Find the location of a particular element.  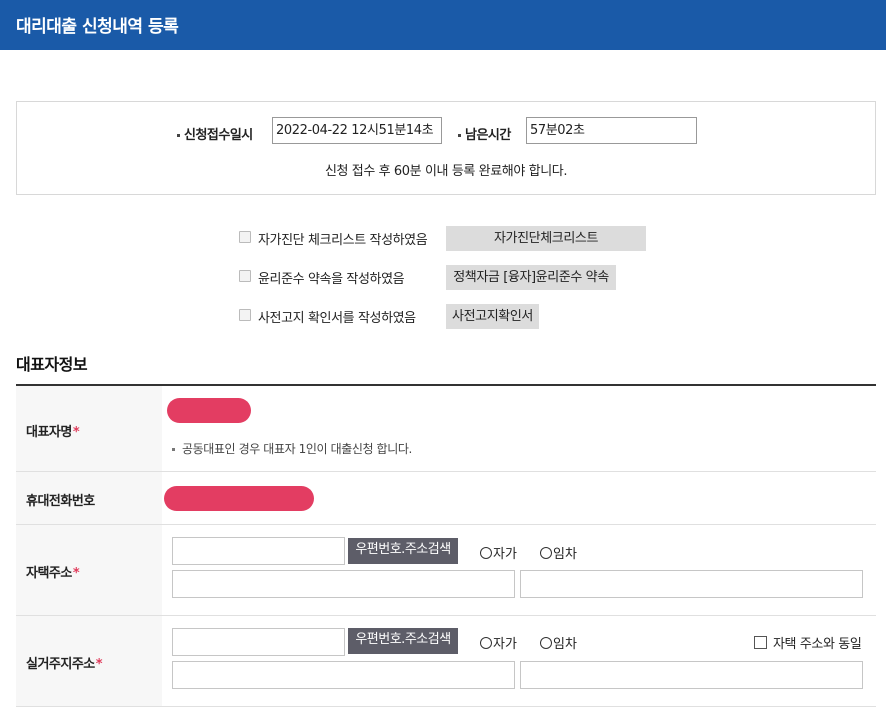

received-datetime-field: 2022-04-22 12시51분14초 is located at coordinates (357, 130).